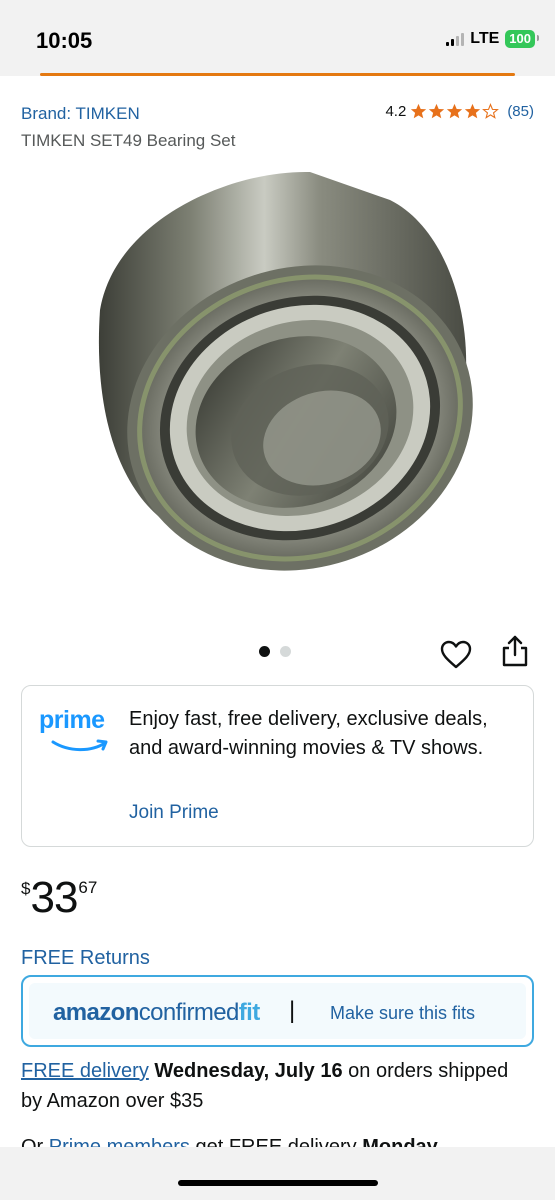 This screenshot has height=1200, width=555. What do you see at coordinates (128, 140) in the screenshot?
I see `product-title: TIMKEN SET49 Bearing Set` at bounding box center [128, 140].